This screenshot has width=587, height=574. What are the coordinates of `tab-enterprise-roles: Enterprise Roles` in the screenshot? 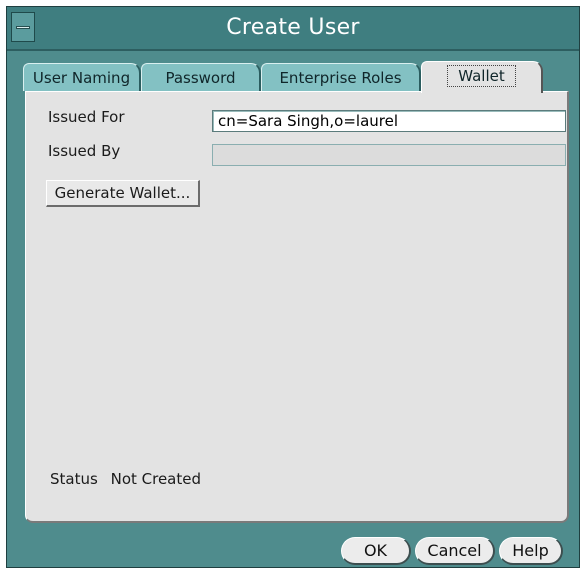 It's located at (341, 77).